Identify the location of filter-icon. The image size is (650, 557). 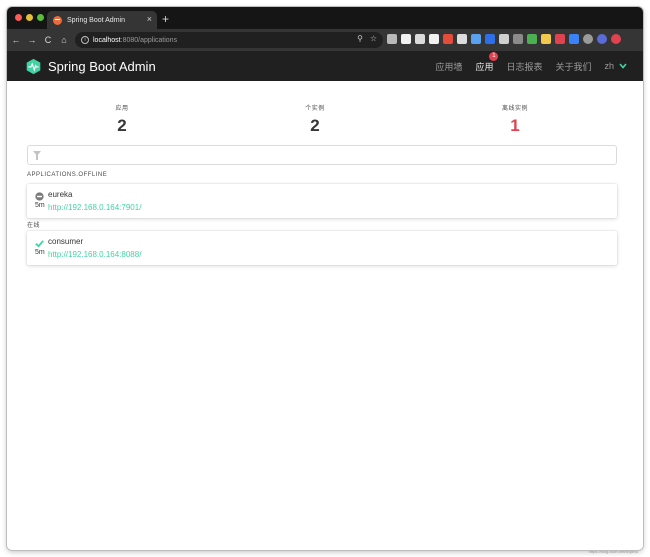
(37, 155).